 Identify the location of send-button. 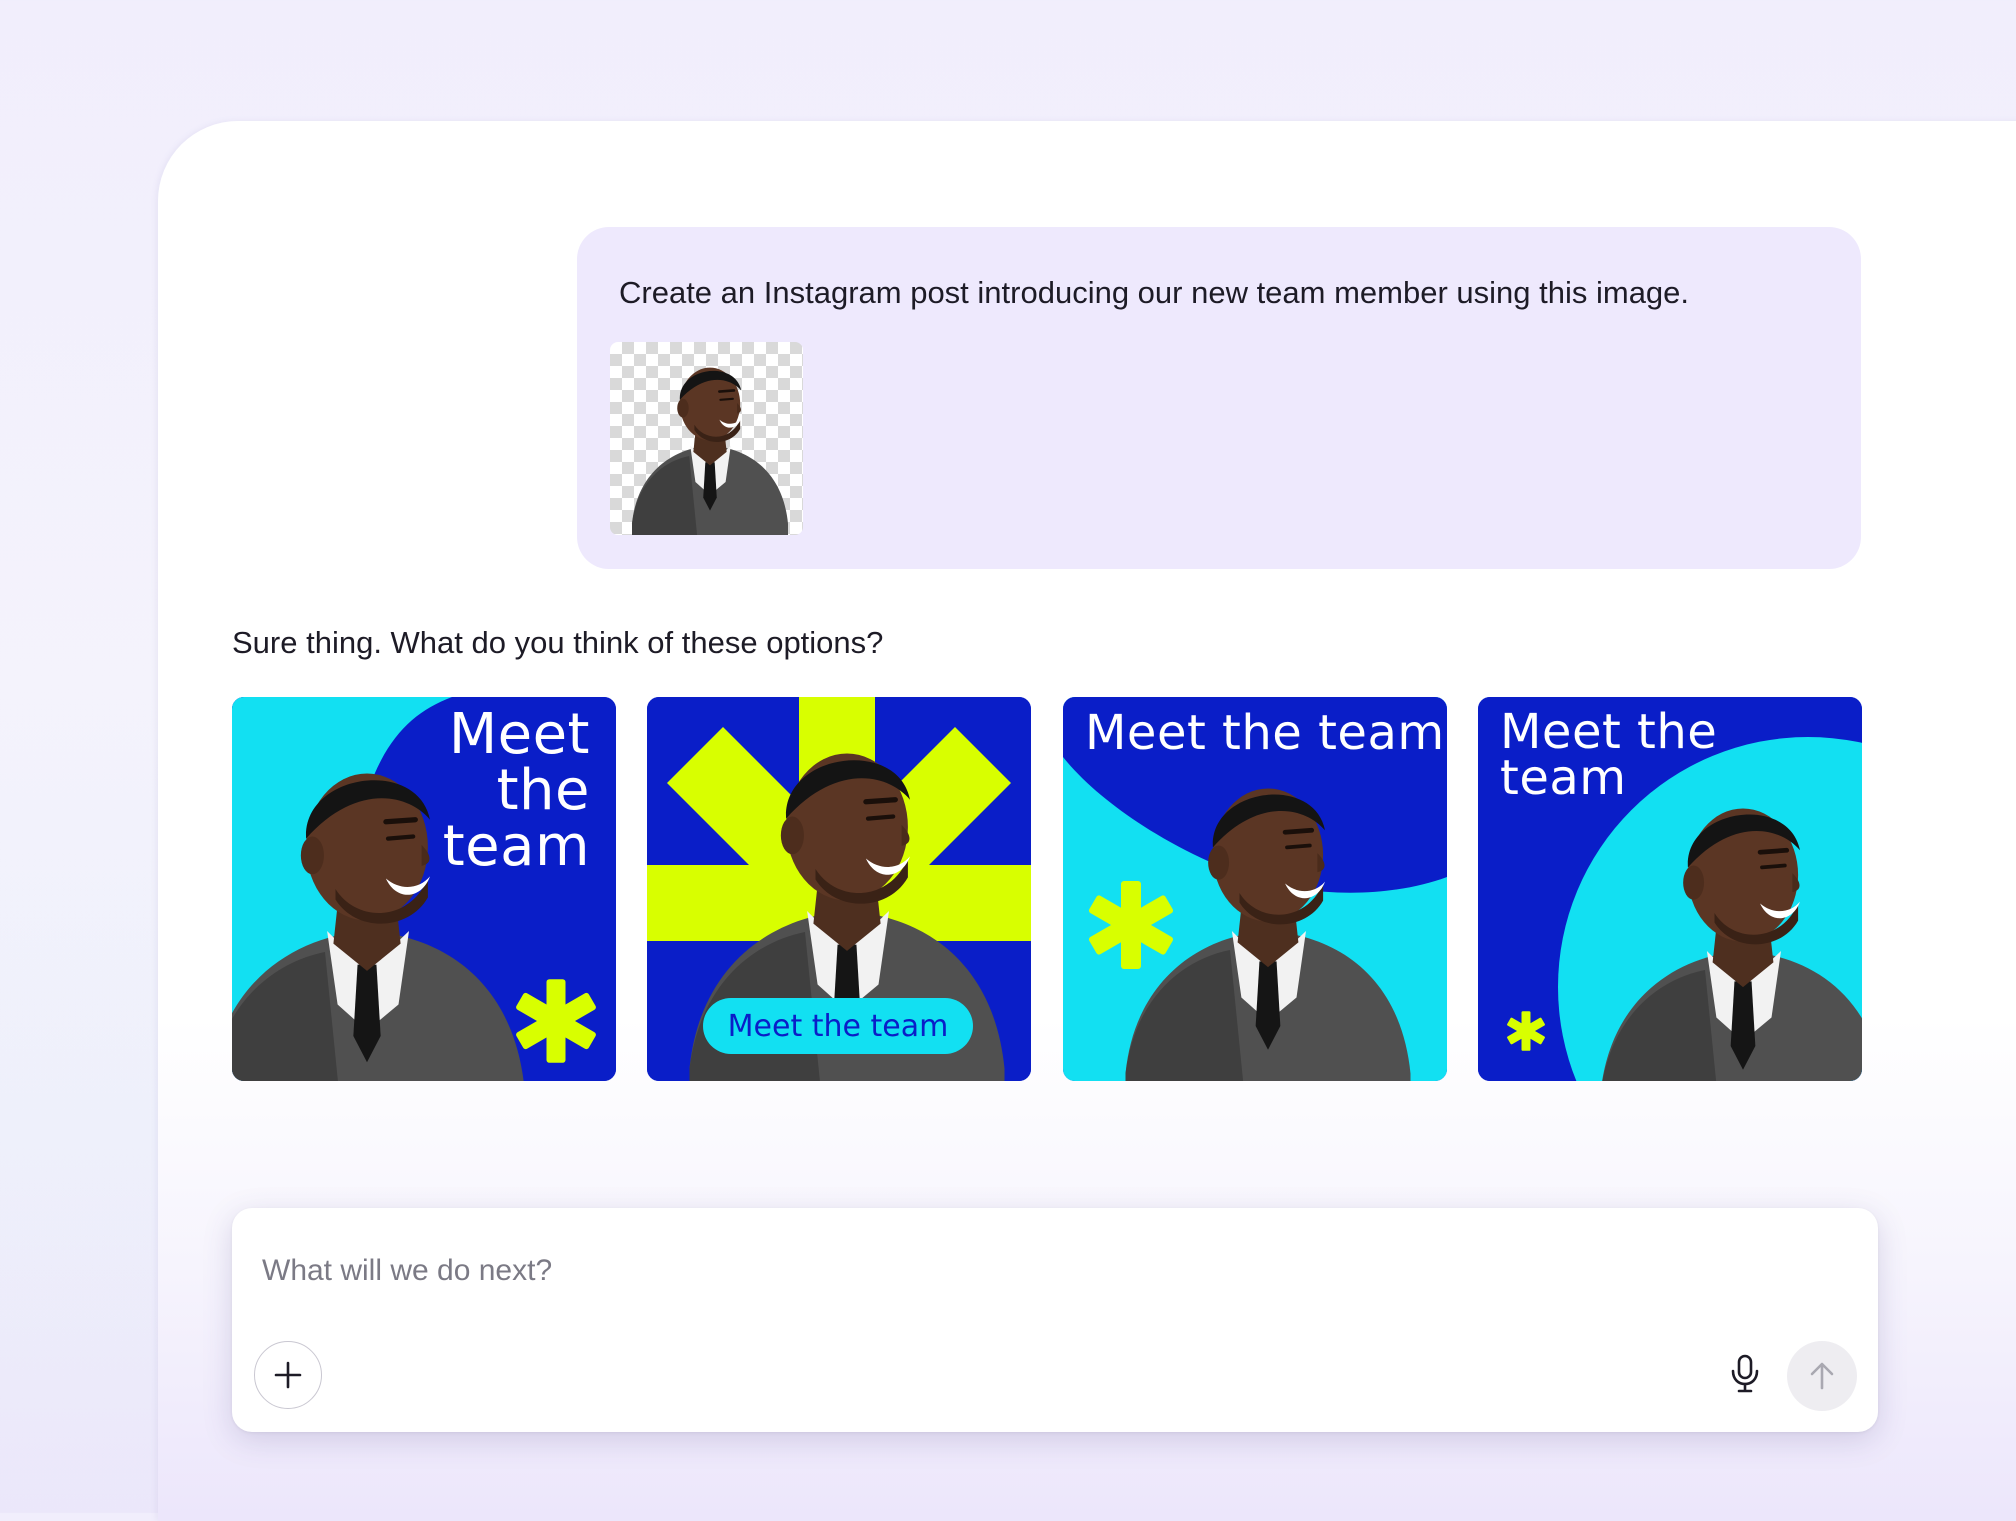
(1822, 1376).